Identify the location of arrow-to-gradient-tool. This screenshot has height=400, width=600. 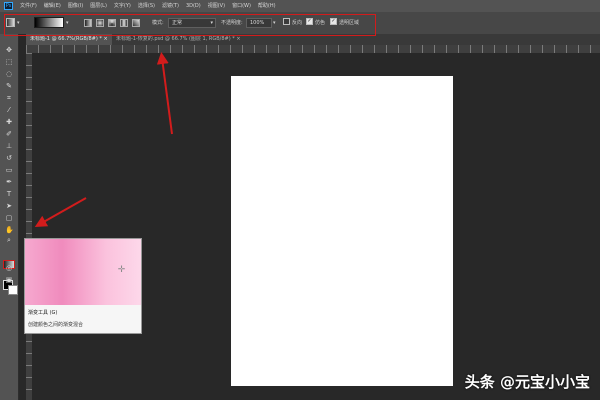
(60, 212).